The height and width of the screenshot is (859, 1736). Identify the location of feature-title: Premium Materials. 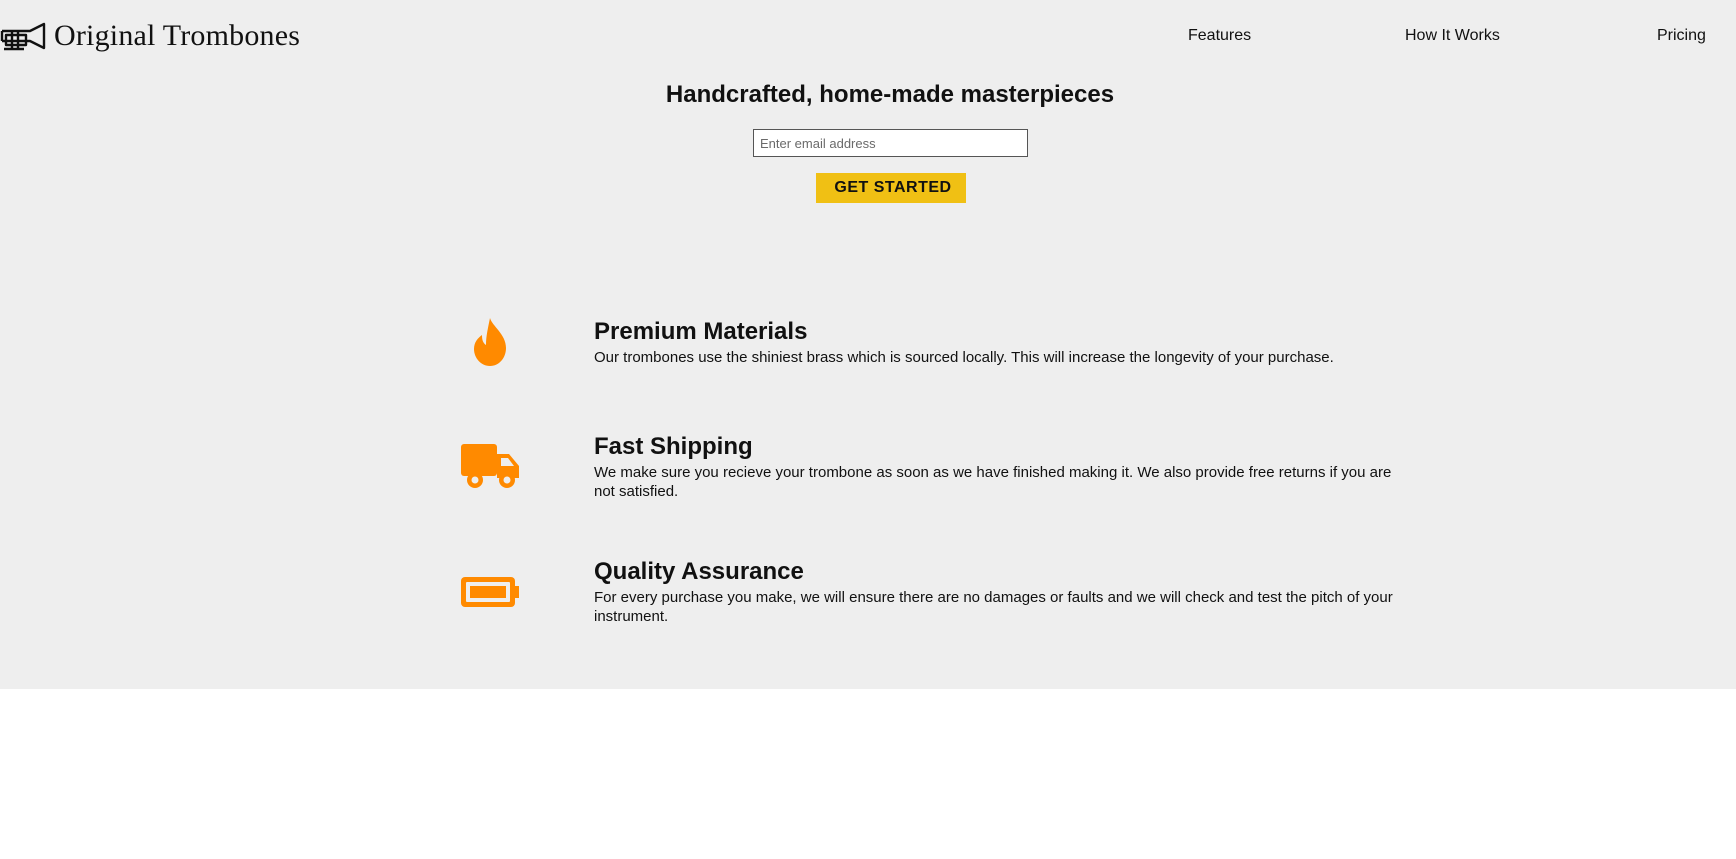
(701, 331).